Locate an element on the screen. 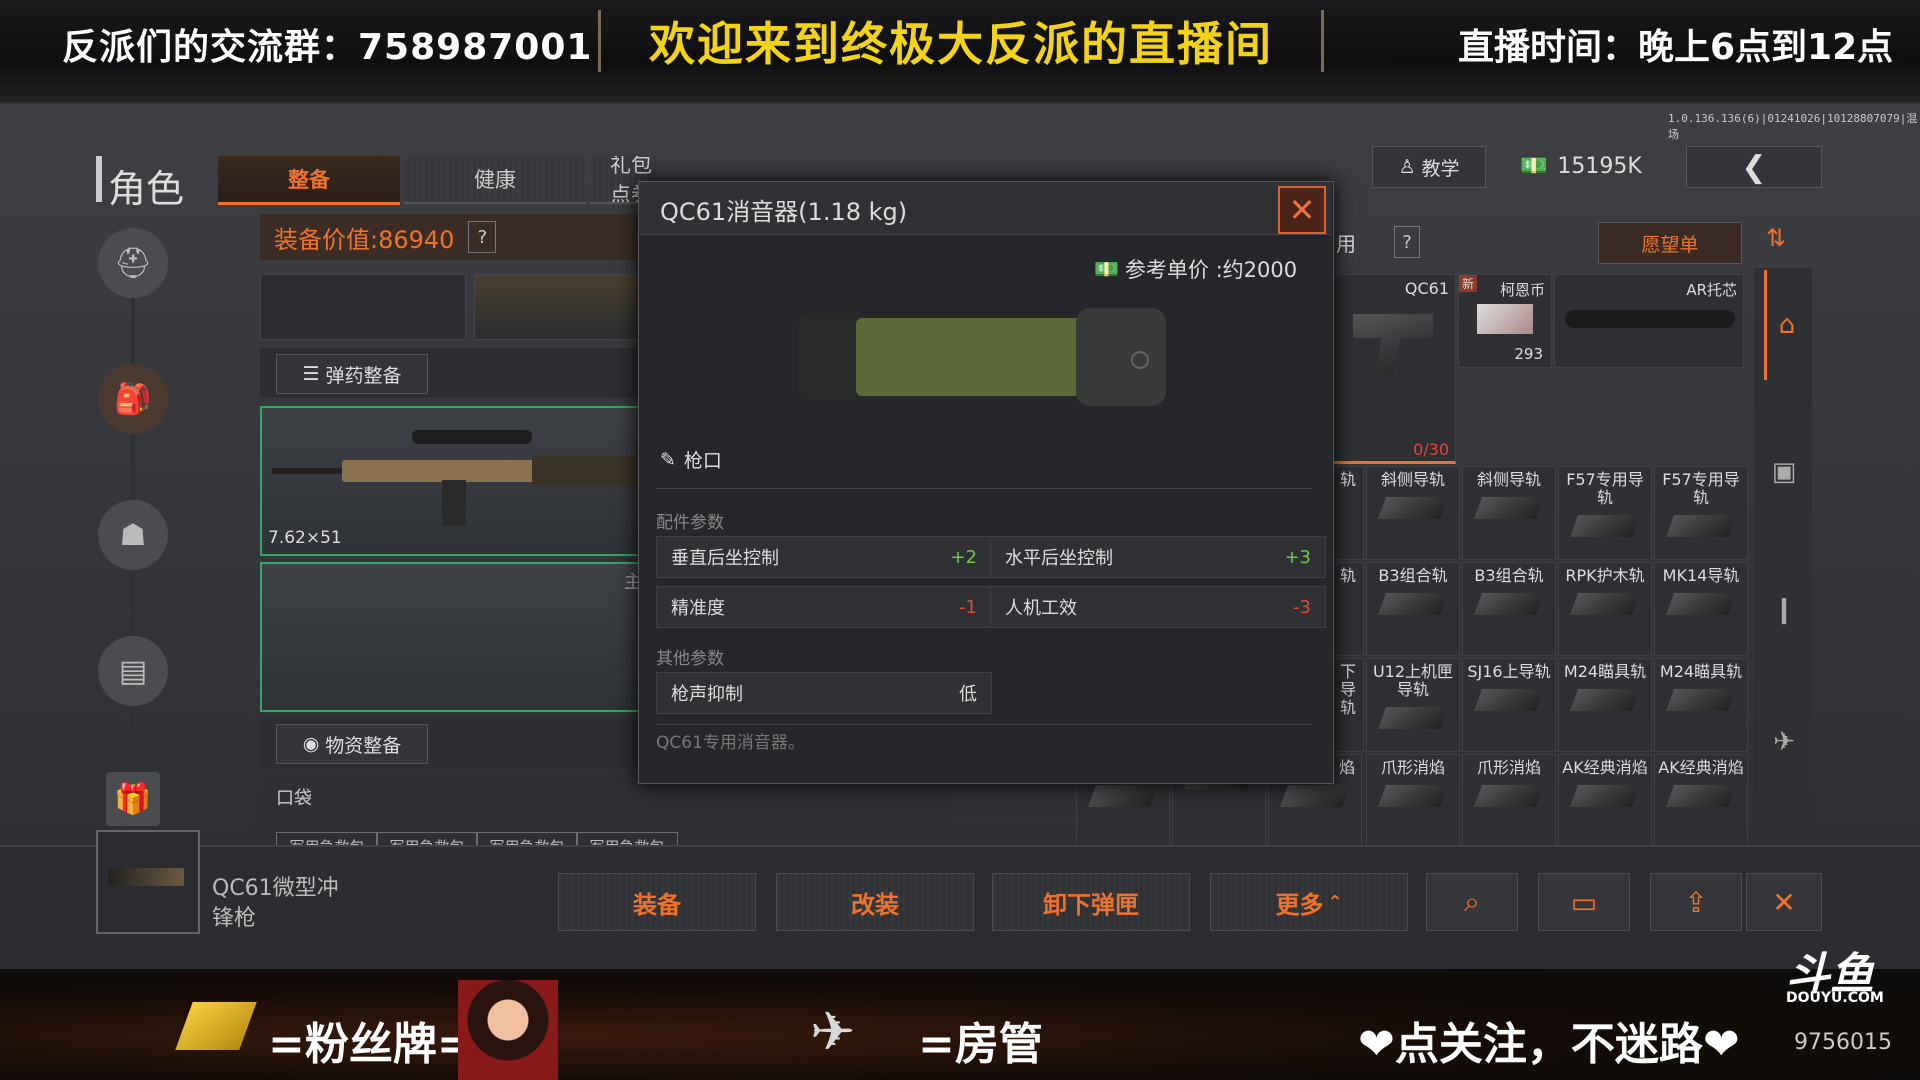 This screenshot has width=1920, height=1080. welcome-text: 欢迎来到终极大反派的直播间 is located at coordinates (961, 44).